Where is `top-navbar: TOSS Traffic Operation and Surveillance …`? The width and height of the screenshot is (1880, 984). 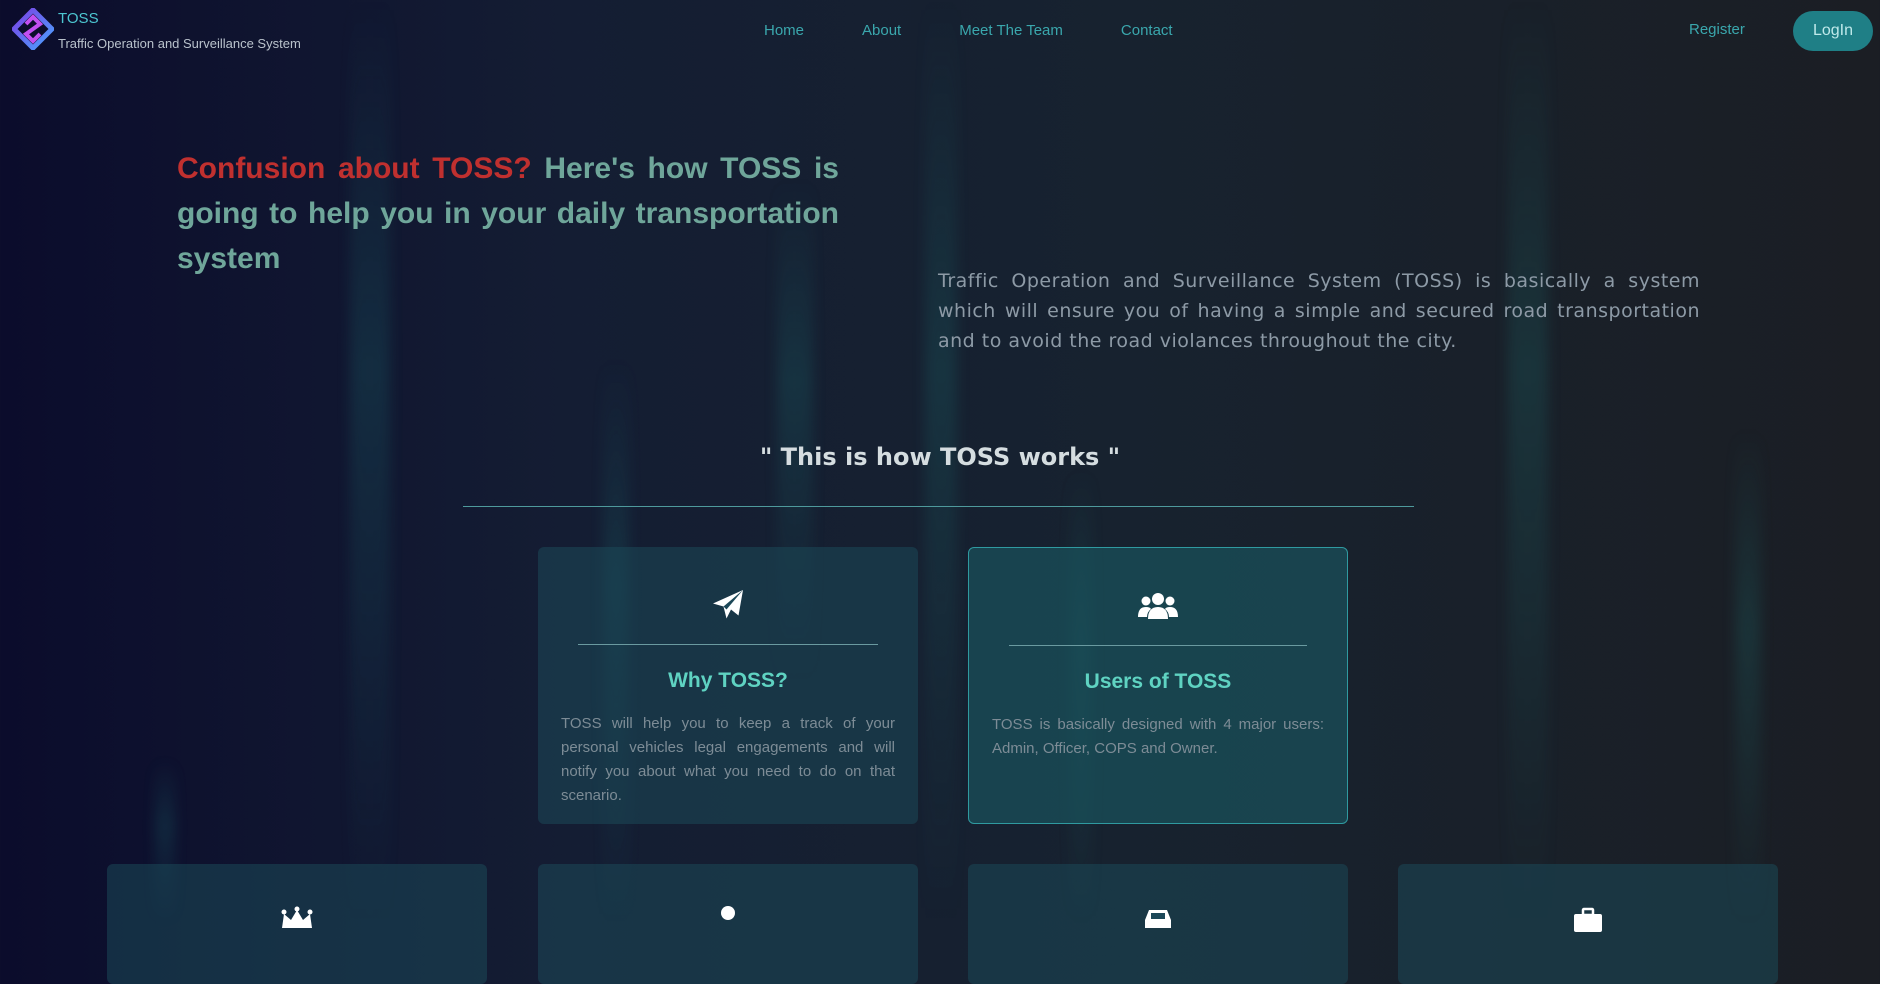
top-navbar: TOSS Traffic Operation and Surveillance … is located at coordinates (940, 32).